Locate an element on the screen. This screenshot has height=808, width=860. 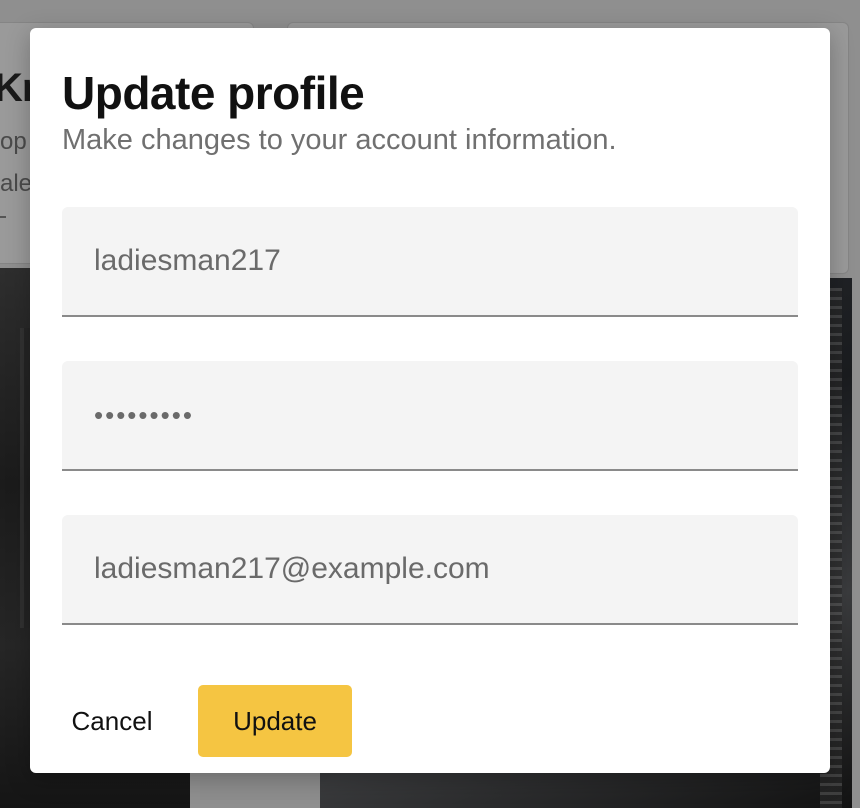
email-field is located at coordinates (430, 570).